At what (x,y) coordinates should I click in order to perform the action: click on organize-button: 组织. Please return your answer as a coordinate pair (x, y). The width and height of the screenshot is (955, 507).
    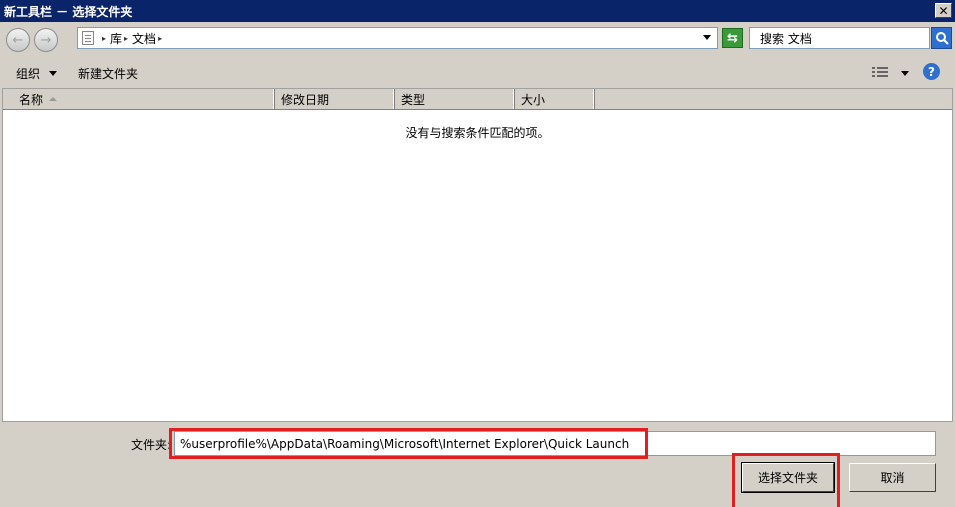
    Looking at the image, I should click on (28, 73).